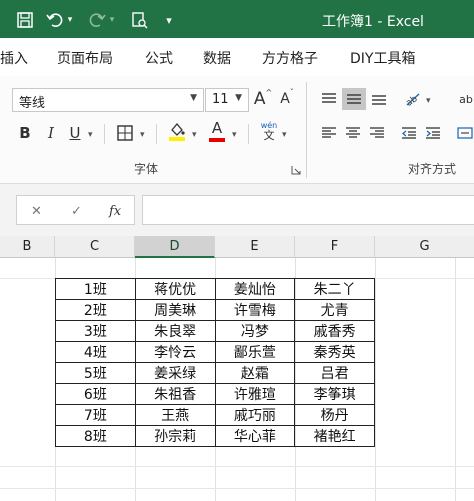  Describe the element at coordinates (125, 133) in the screenshot. I see `borders-icon` at that location.